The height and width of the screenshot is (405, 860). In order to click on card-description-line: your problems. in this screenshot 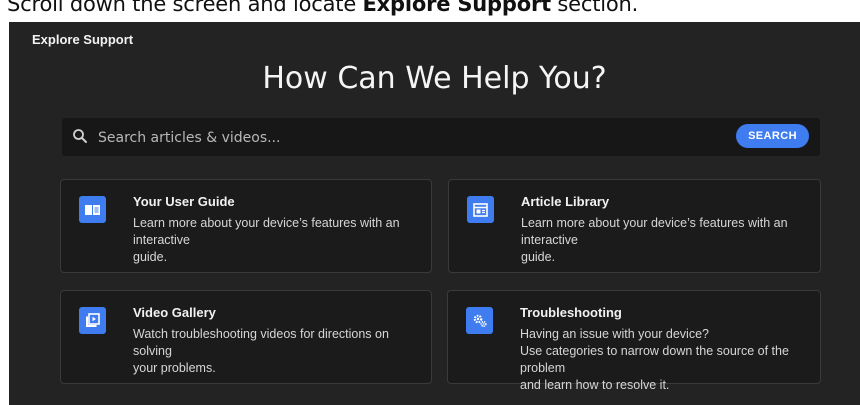, I will do `click(174, 368)`.